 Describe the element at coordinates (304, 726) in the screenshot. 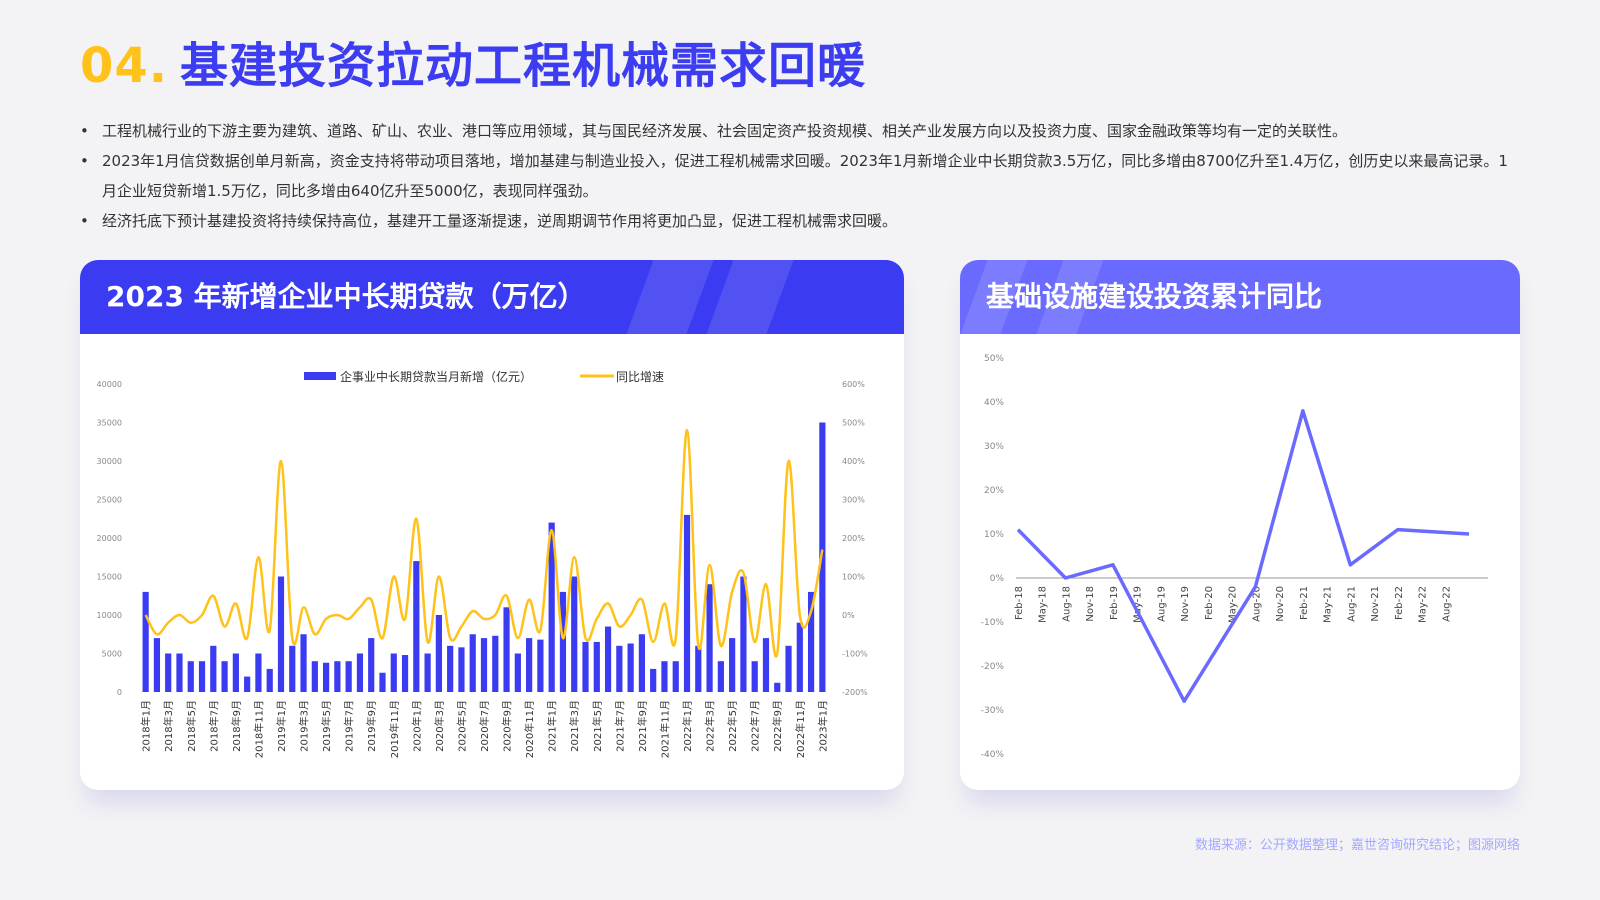

I see `x-tick-label: 2019年3月` at that location.